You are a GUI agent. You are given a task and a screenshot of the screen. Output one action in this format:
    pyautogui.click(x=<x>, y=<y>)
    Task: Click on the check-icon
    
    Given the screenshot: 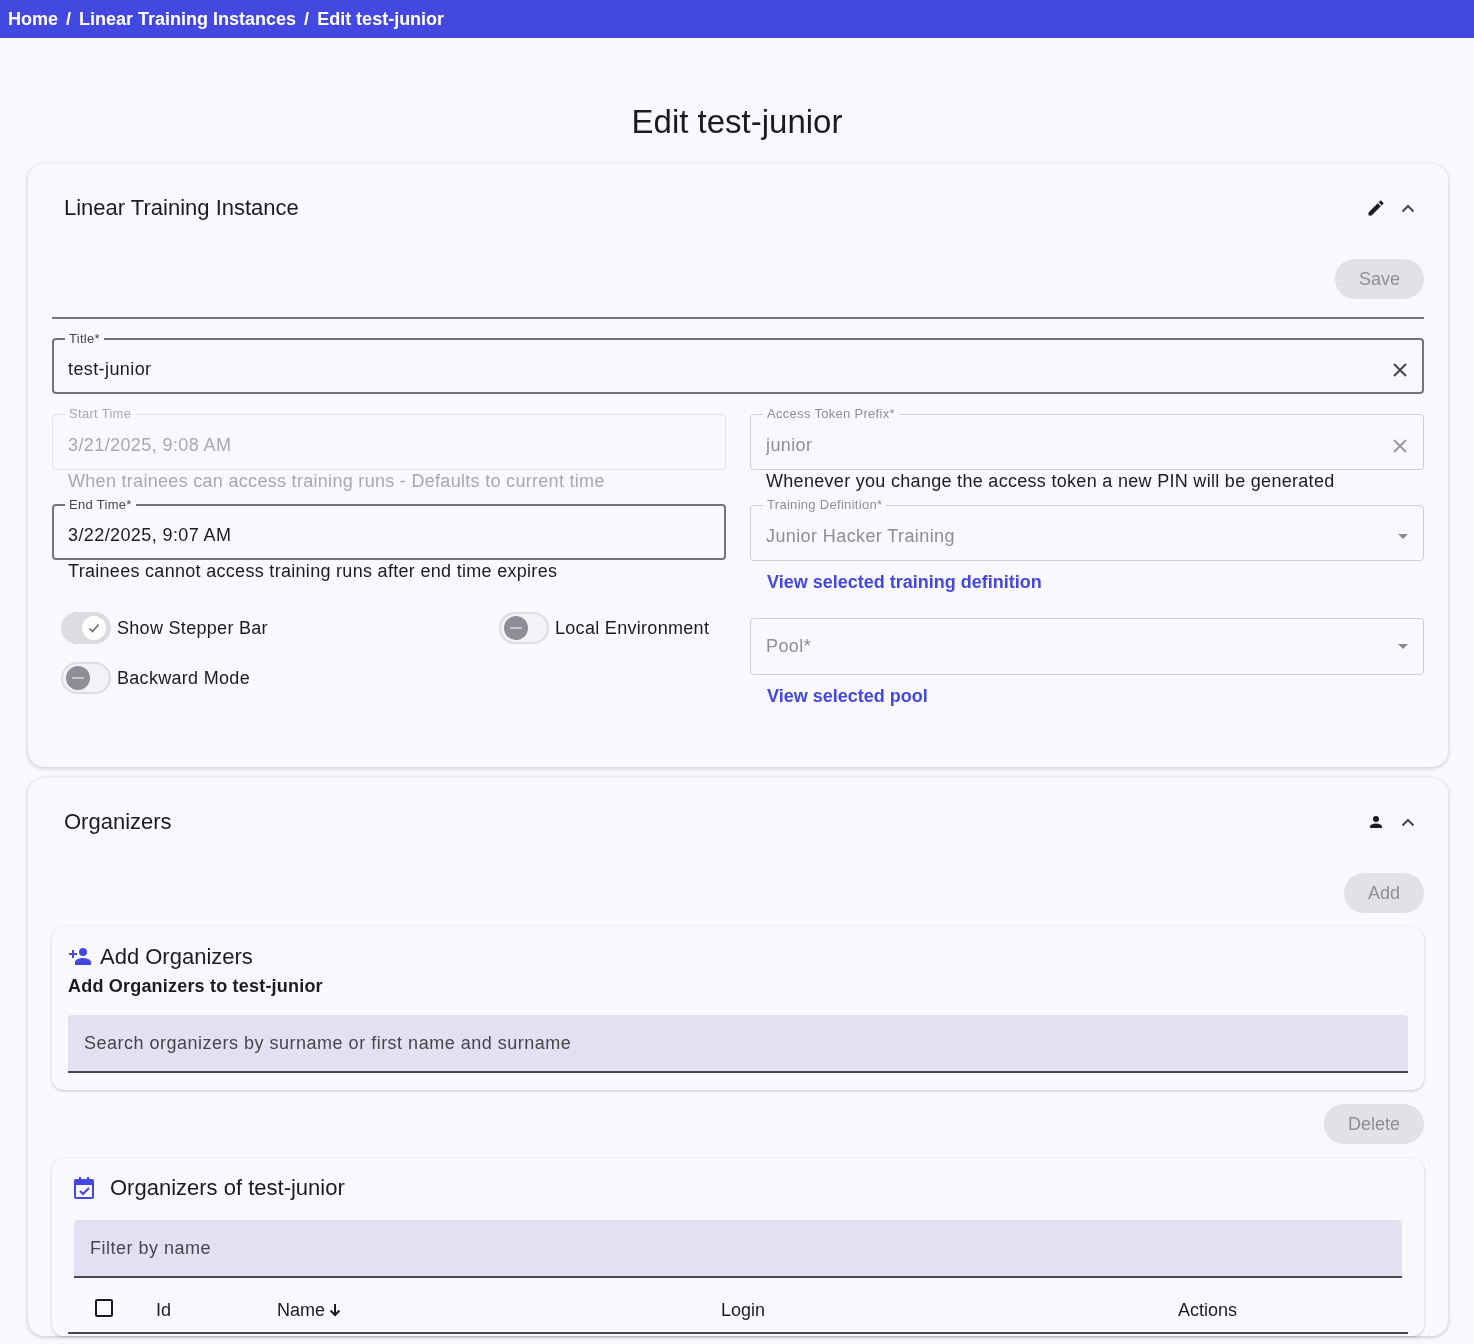 What is the action you would take?
    pyautogui.click(x=94, y=628)
    